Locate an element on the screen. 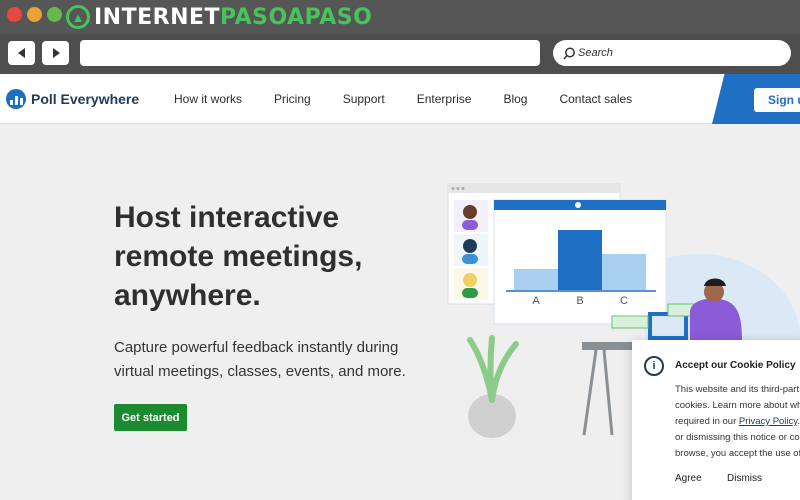 The width and height of the screenshot is (800, 500). nav-enterprise: Enterprise is located at coordinates (444, 99).